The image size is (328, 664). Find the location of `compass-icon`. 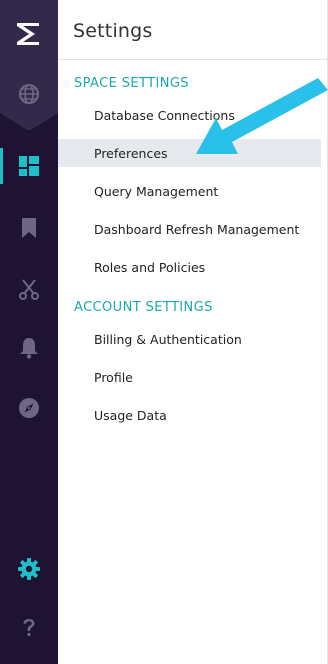

compass-icon is located at coordinates (29, 408).